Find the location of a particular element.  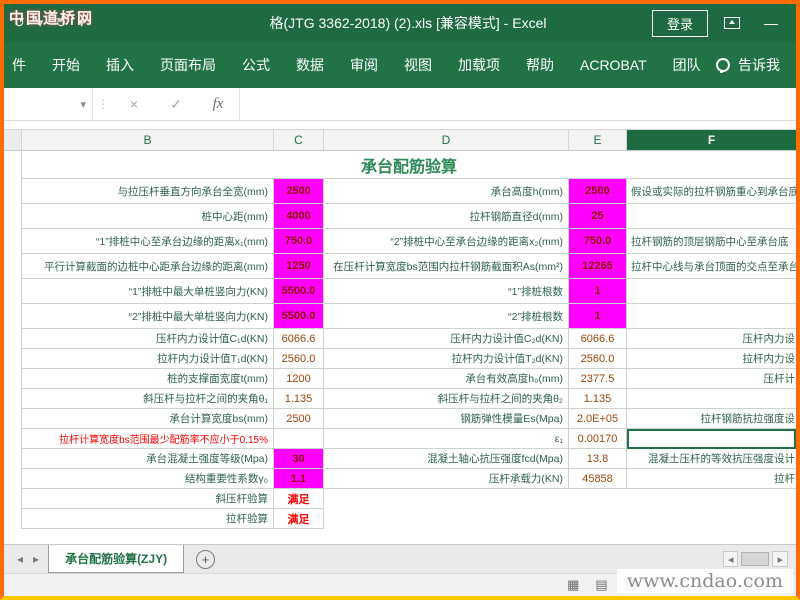

ribbon-display-options-icon is located at coordinates (732, 23).